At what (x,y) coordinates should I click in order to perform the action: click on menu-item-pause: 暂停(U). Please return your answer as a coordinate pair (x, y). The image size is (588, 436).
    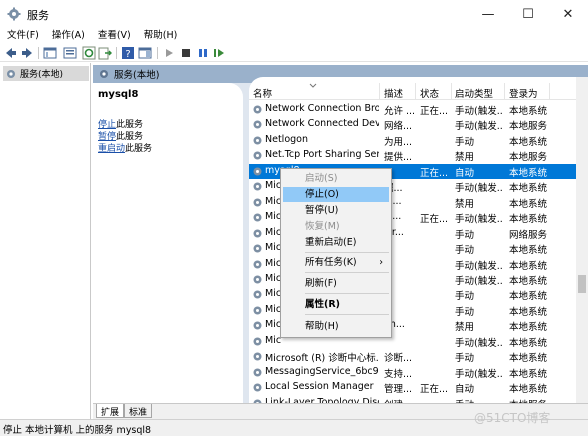
    Looking at the image, I should click on (336, 210).